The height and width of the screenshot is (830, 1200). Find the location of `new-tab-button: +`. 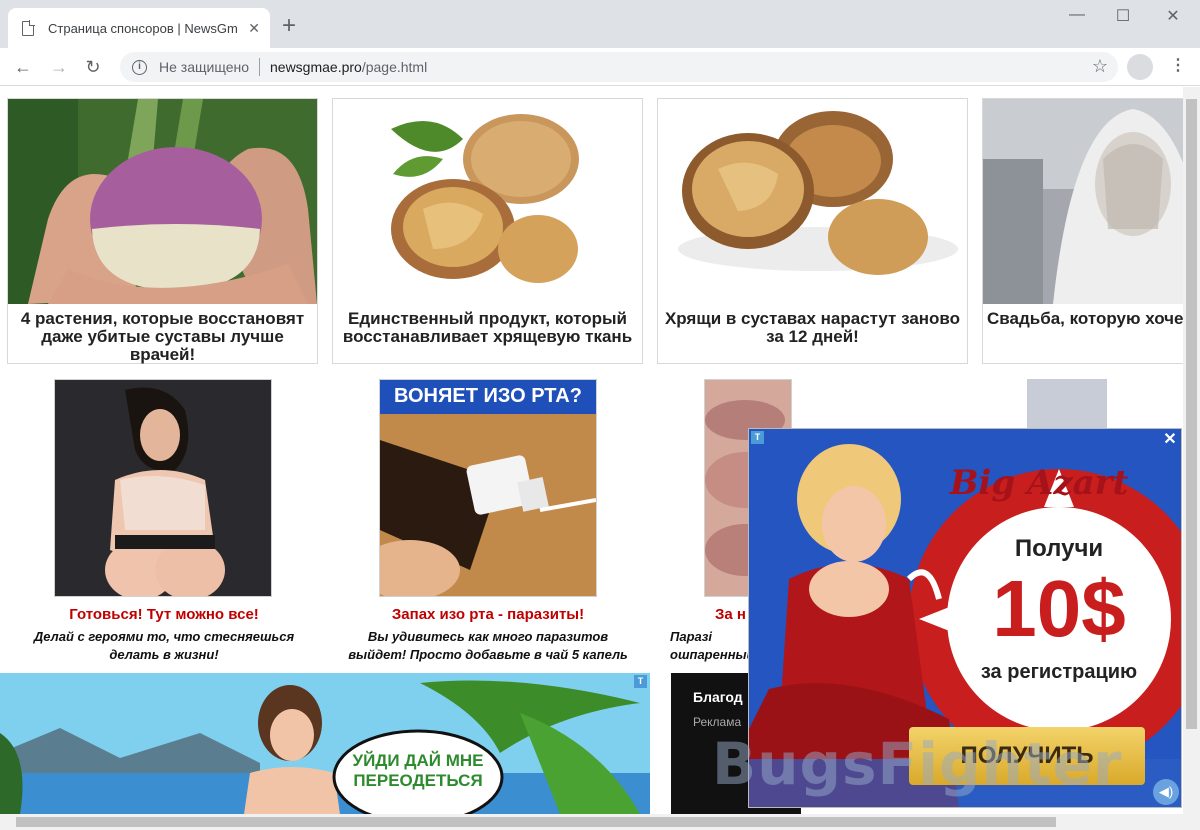

new-tab-button: + is located at coordinates (289, 26).